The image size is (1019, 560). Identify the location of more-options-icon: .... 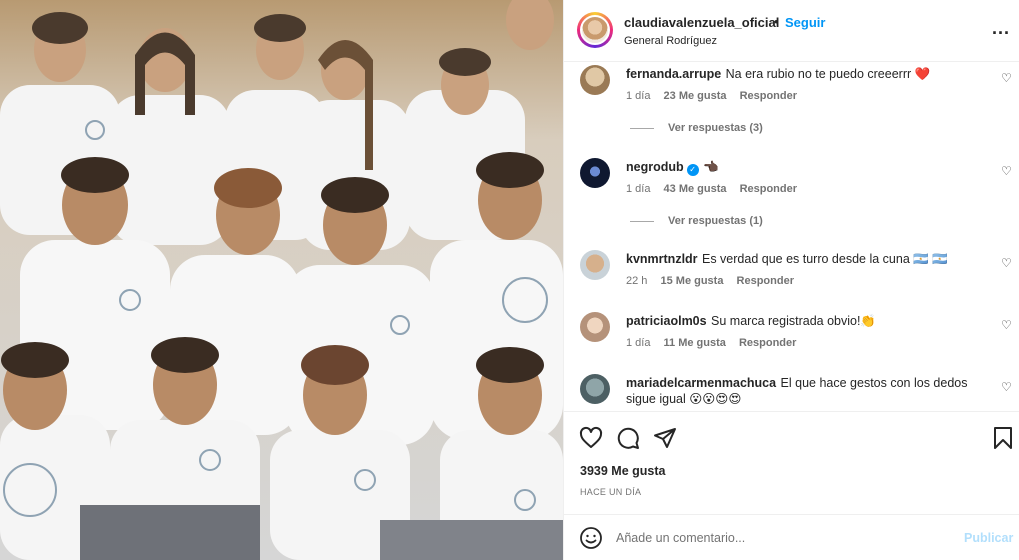
(1001, 28).